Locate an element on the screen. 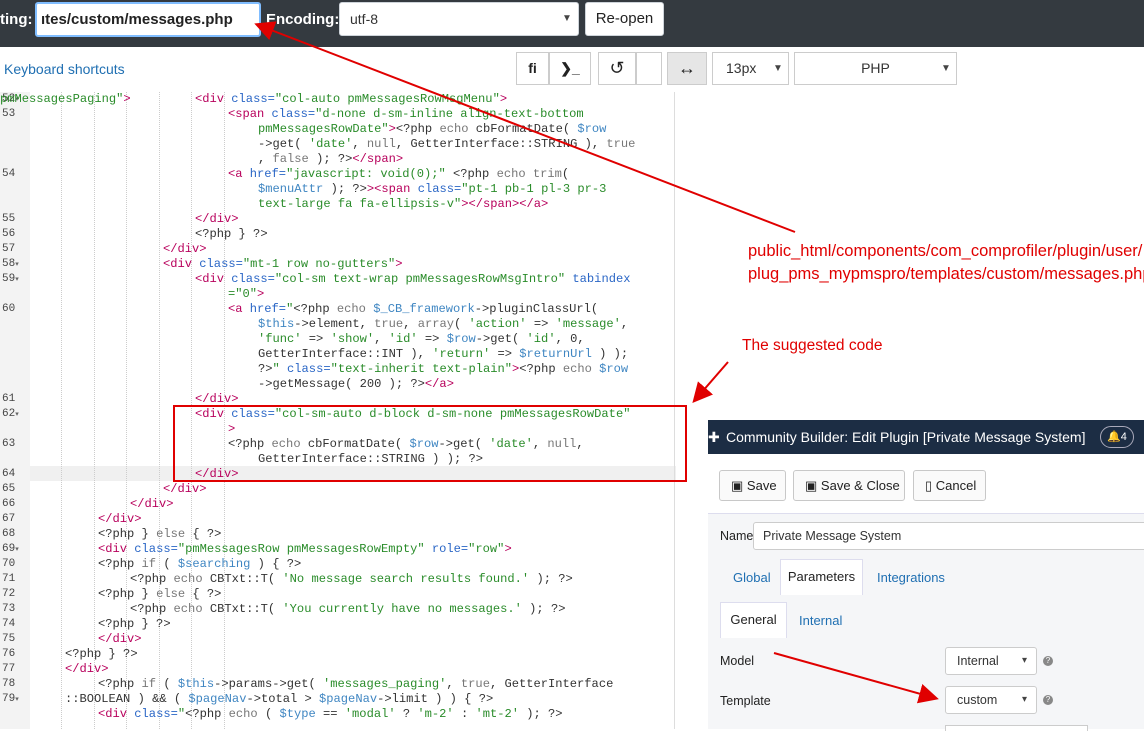 This screenshot has width=1144, height=731. code-token: 'id' is located at coordinates (541, 339).